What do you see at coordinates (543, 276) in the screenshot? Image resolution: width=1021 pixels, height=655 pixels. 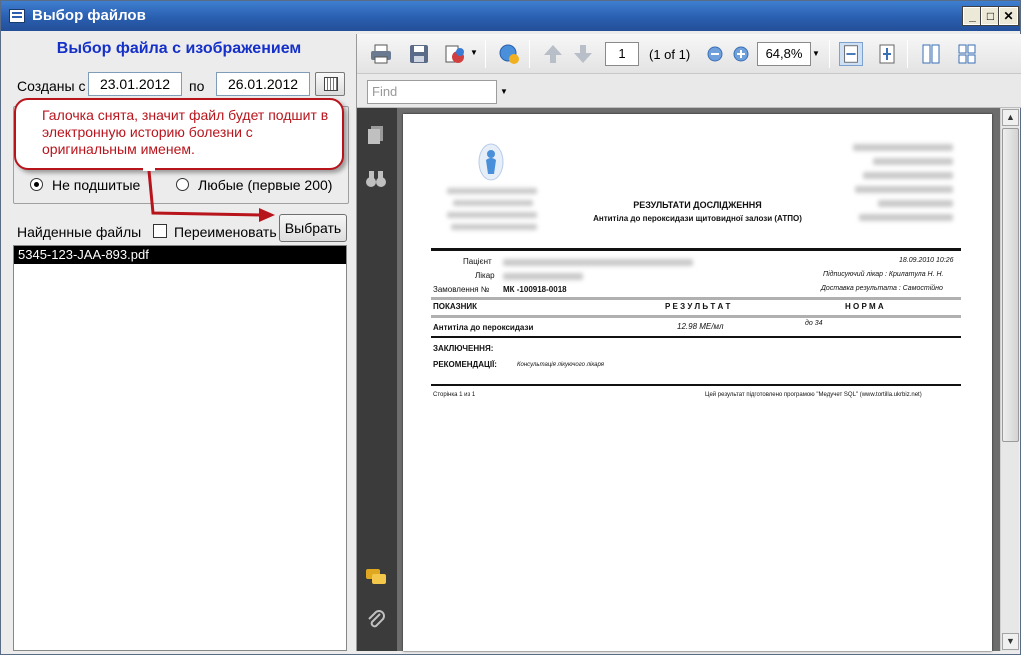 I see `blurred-doctor` at bounding box center [543, 276].